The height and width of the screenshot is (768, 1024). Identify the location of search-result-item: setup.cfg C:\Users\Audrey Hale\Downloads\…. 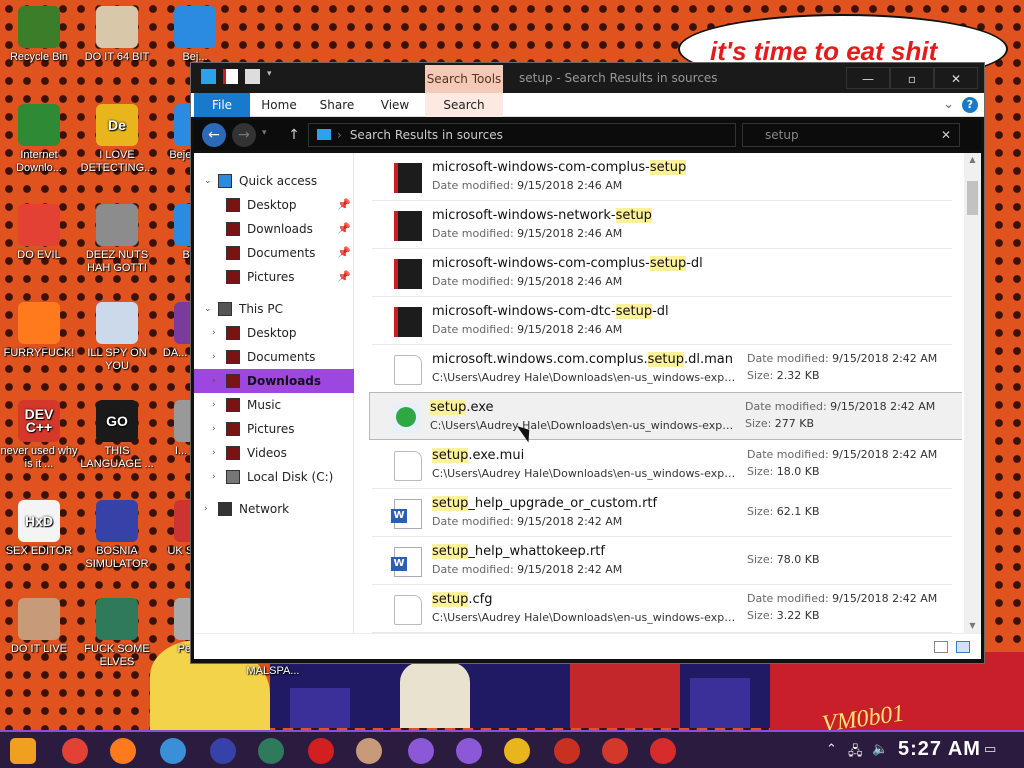
(662, 609).